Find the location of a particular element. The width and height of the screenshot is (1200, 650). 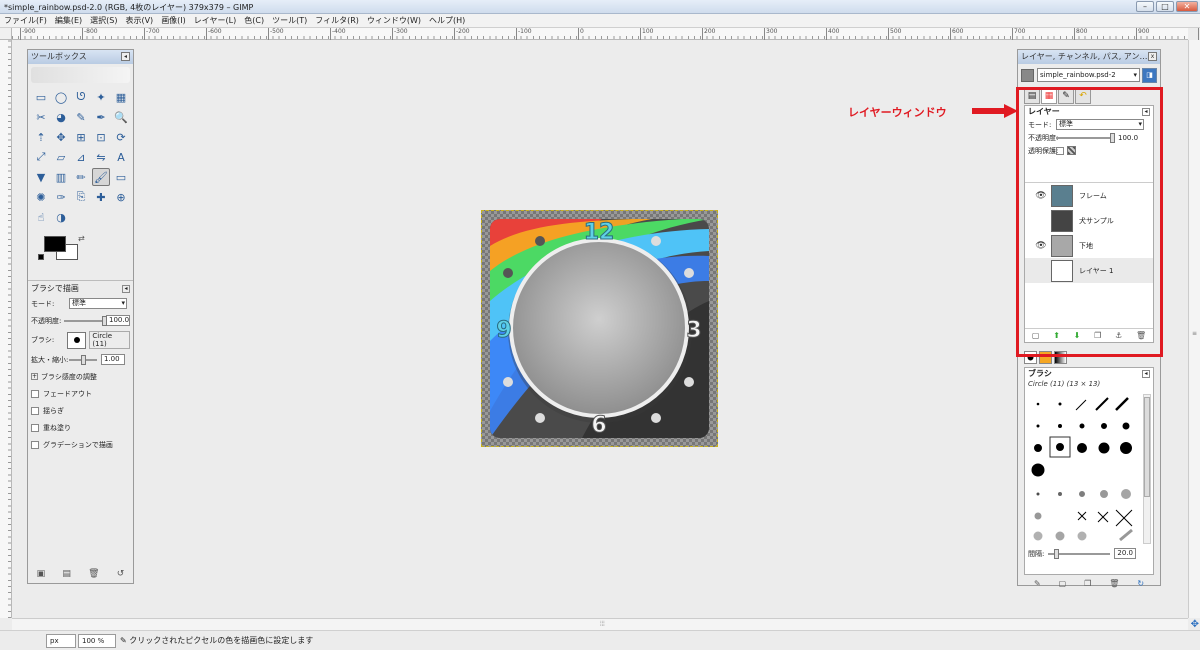

menu-filters: フィルタ(R) is located at coordinates (337, 20).